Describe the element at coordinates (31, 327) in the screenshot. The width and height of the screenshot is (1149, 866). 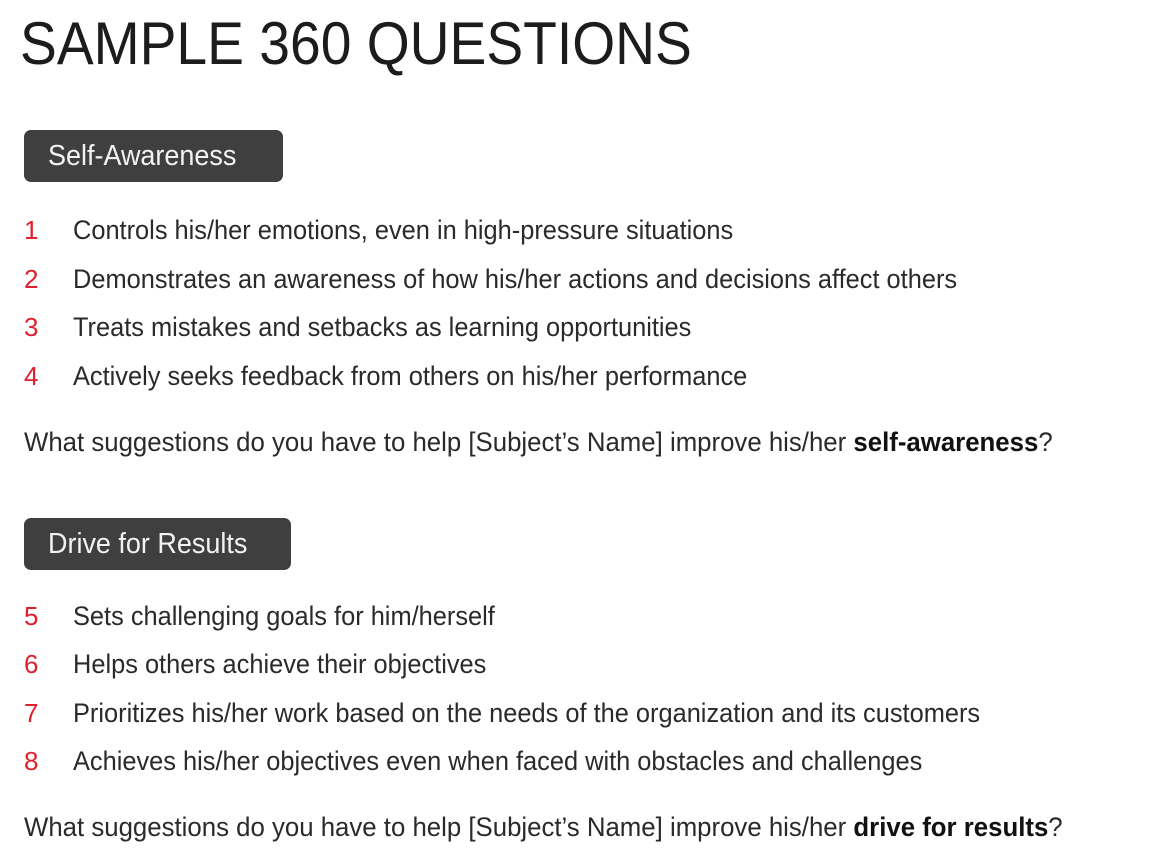
I see `question-number: 3` at that location.